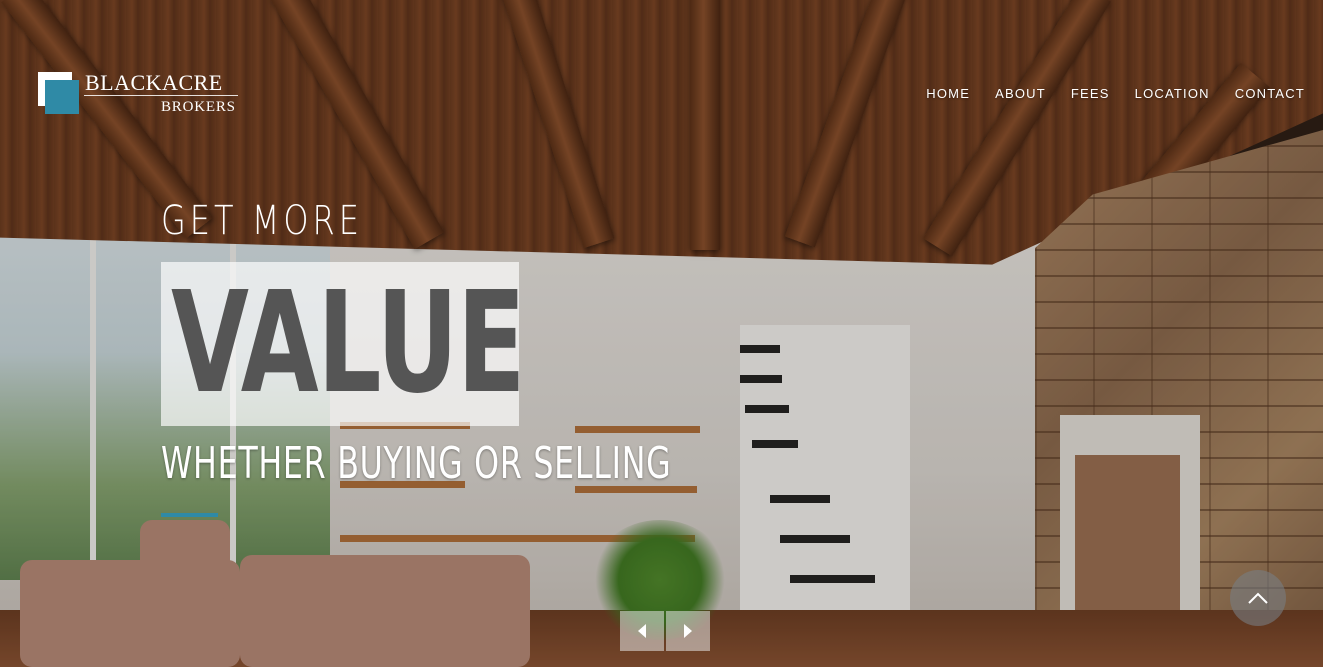  I want to click on nav-about: ABOUT, so click(1020, 93).